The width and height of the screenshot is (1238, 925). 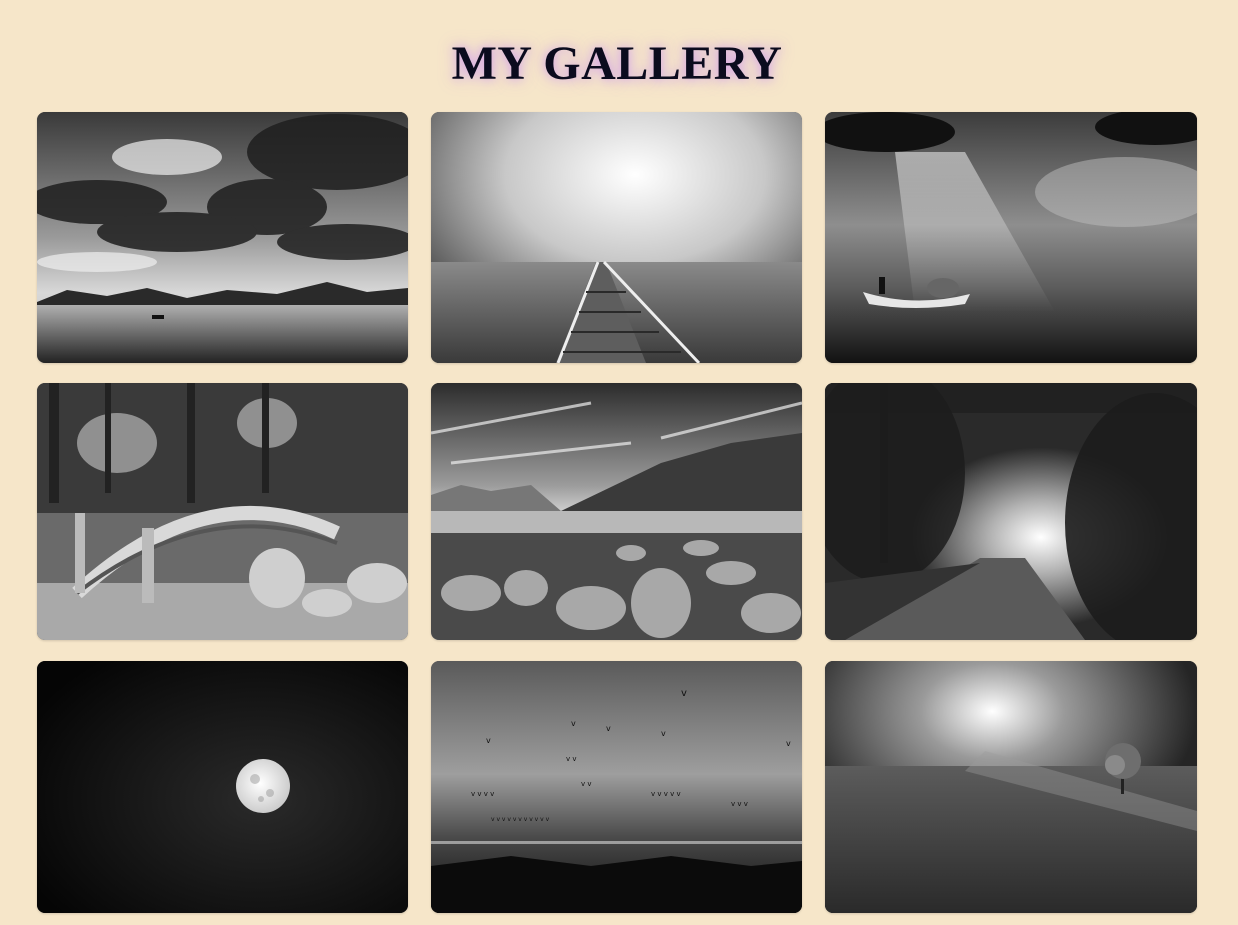 What do you see at coordinates (616, 237) in the screenshot?
I see `gallery-image-railway` at bounding box center [616, 237].